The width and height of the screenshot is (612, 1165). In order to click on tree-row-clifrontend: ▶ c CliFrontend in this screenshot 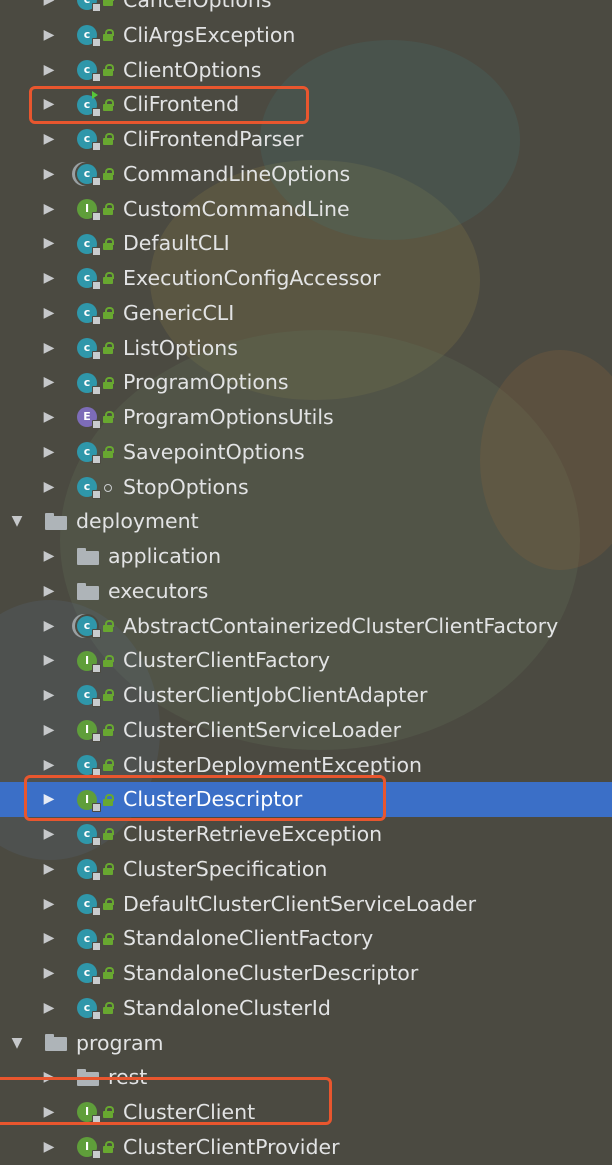, I will do `click(306, 104)`.